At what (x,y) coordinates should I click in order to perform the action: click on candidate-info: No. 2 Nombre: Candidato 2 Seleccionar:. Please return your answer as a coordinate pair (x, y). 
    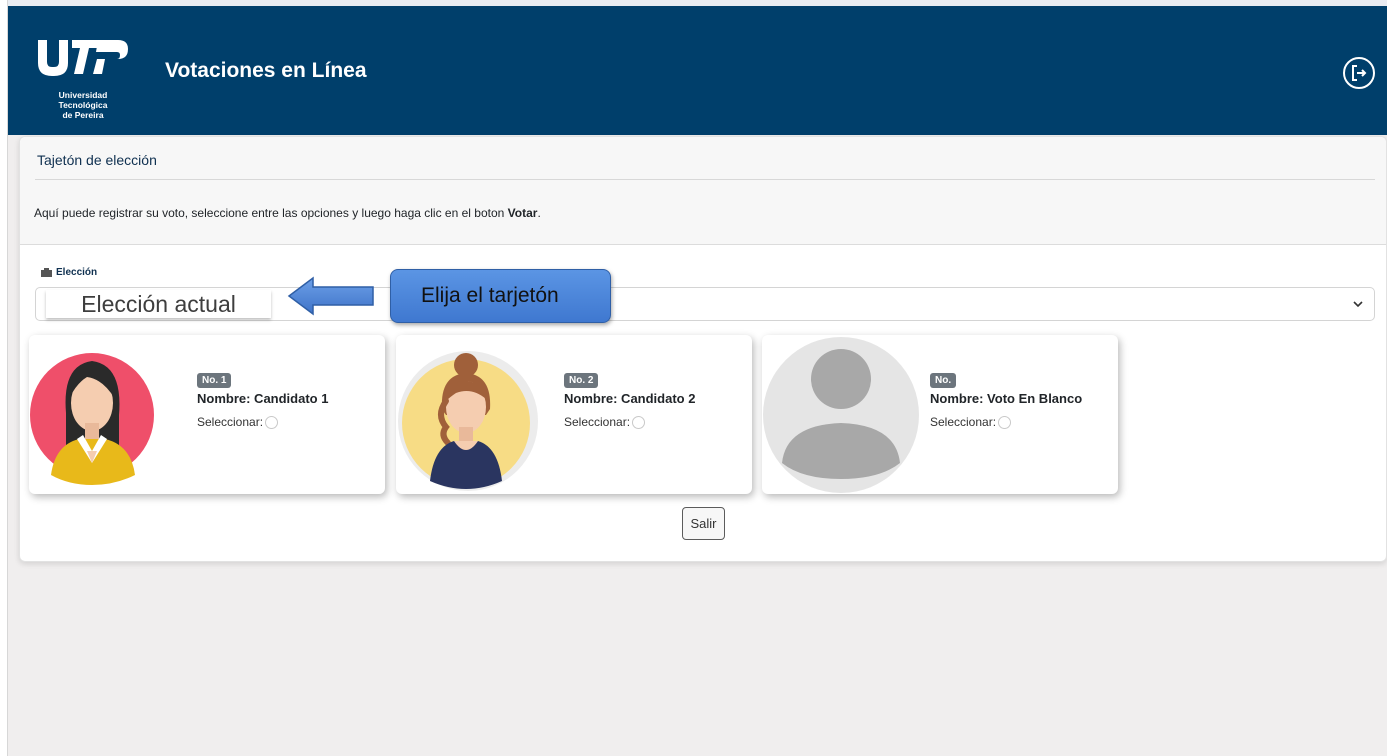
    Looking at the image, I should click on (629, 399).